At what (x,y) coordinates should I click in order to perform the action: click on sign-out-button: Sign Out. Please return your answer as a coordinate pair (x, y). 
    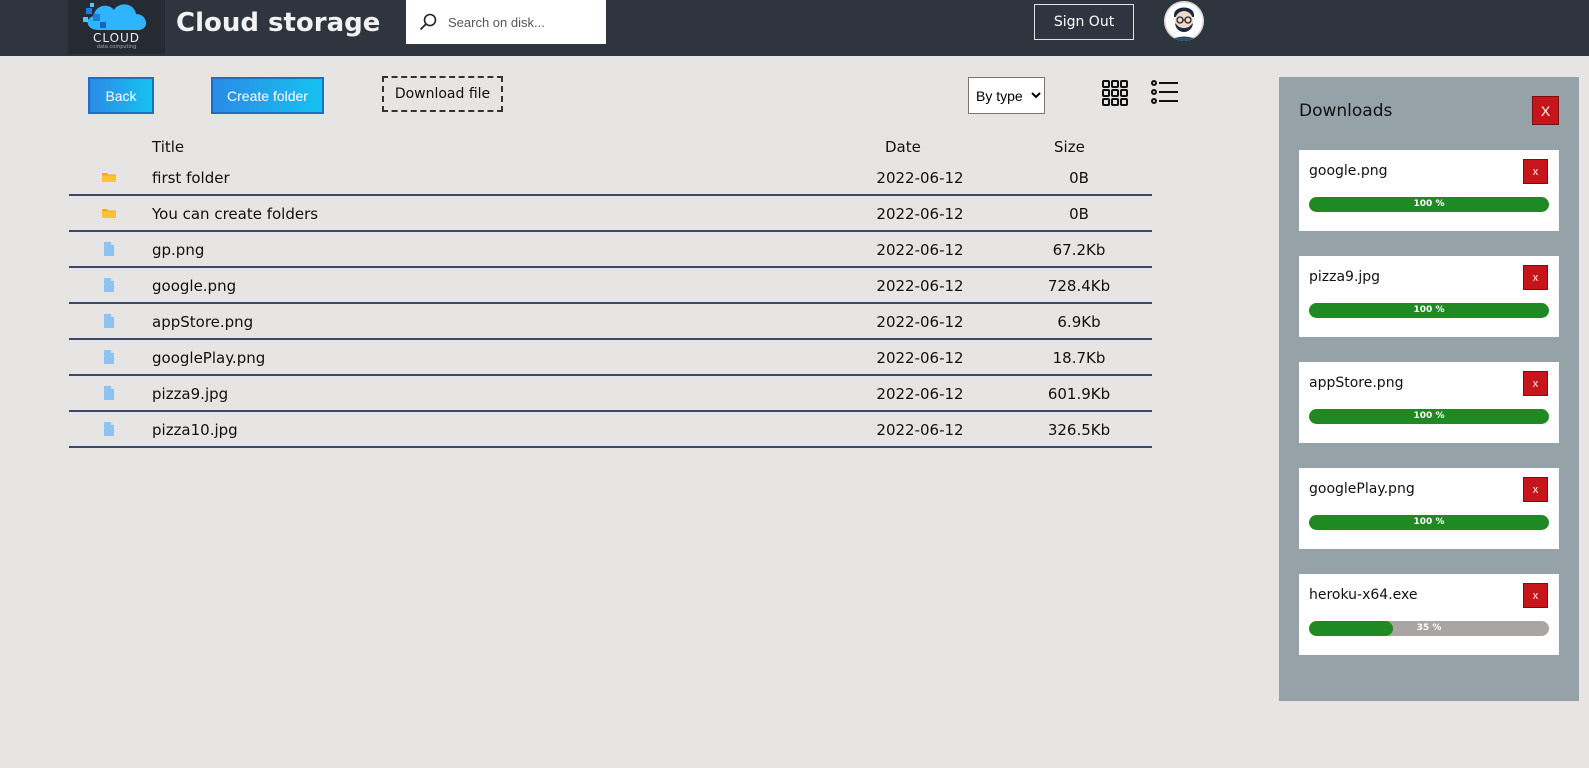
    Looking at the image, I should click on (1084, 22).